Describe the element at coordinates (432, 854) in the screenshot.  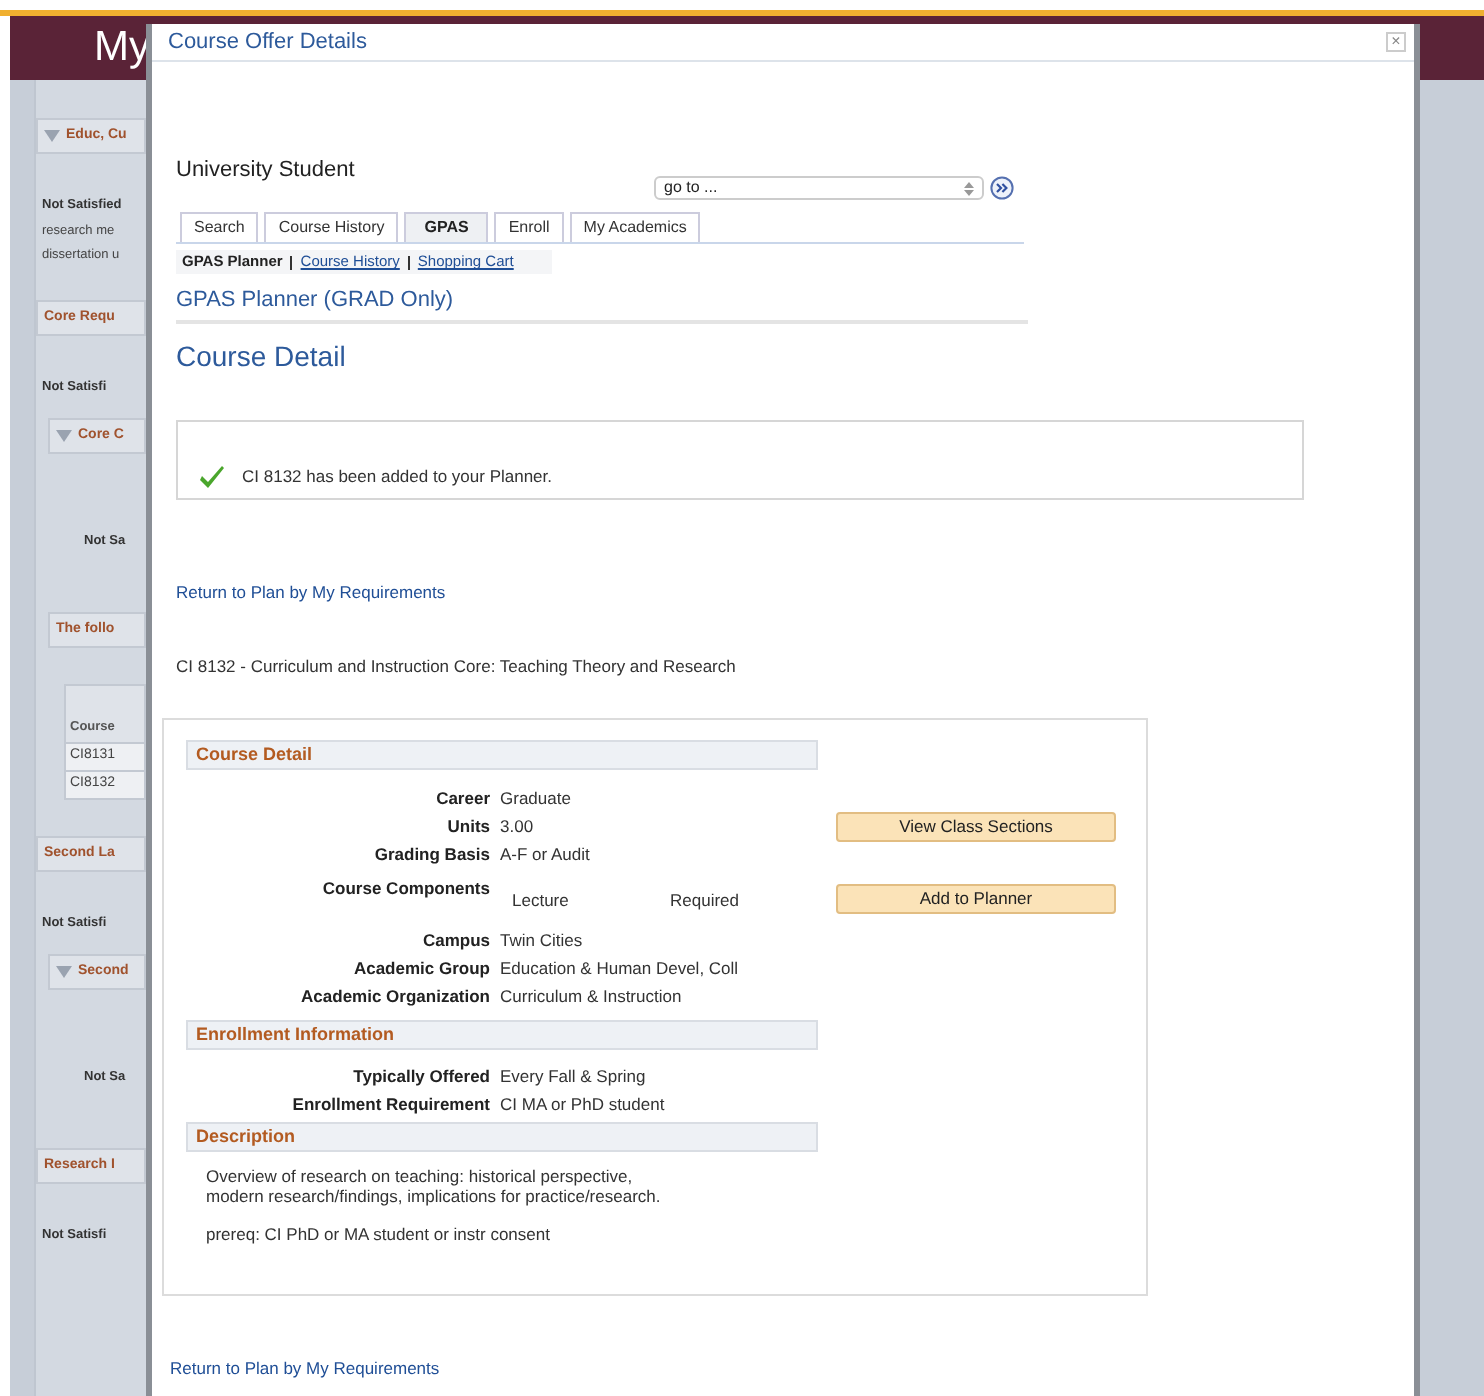
I see `field-label: Grading Basis` at that location.